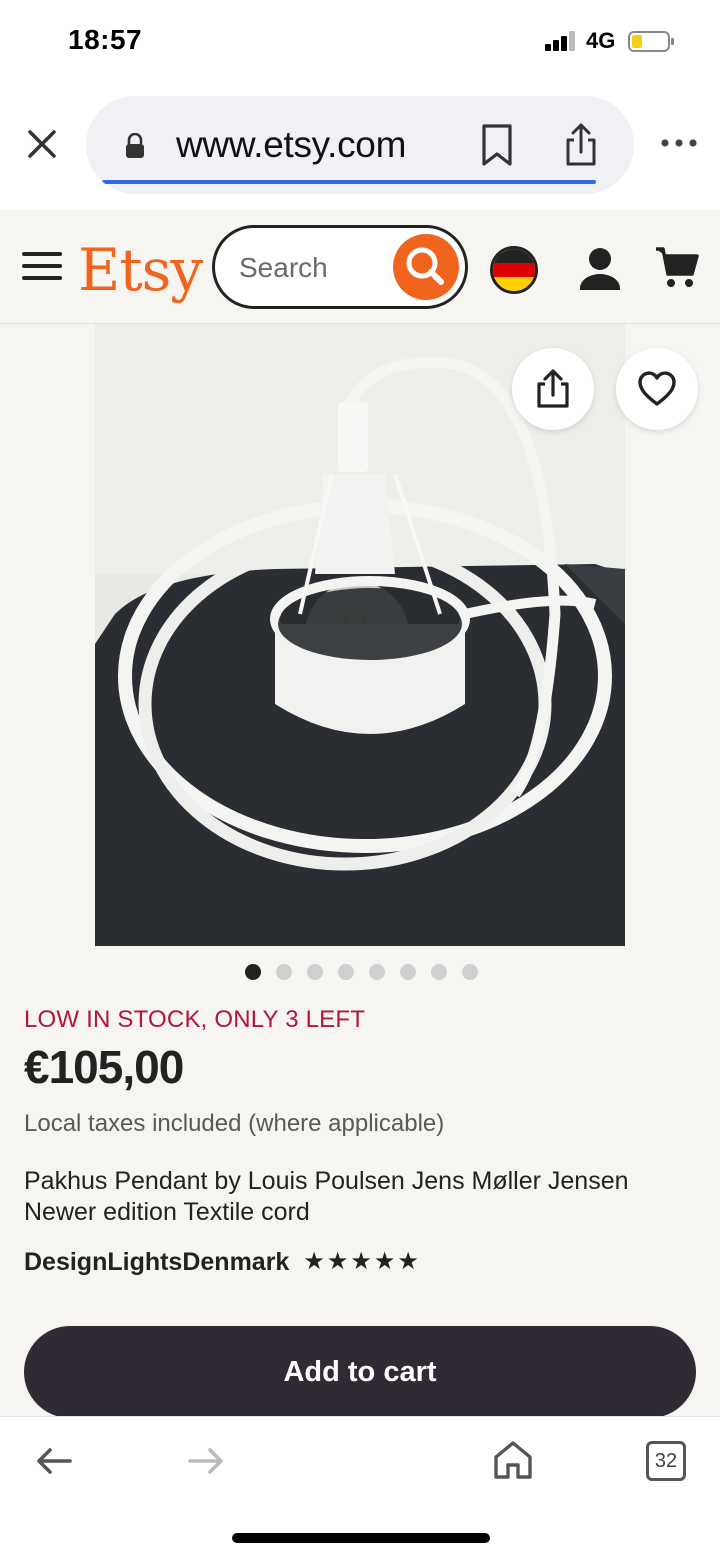 The image size is (720, 1559). I want to click on shop-name: DesignLightsDenmark, so click(156, 1262).